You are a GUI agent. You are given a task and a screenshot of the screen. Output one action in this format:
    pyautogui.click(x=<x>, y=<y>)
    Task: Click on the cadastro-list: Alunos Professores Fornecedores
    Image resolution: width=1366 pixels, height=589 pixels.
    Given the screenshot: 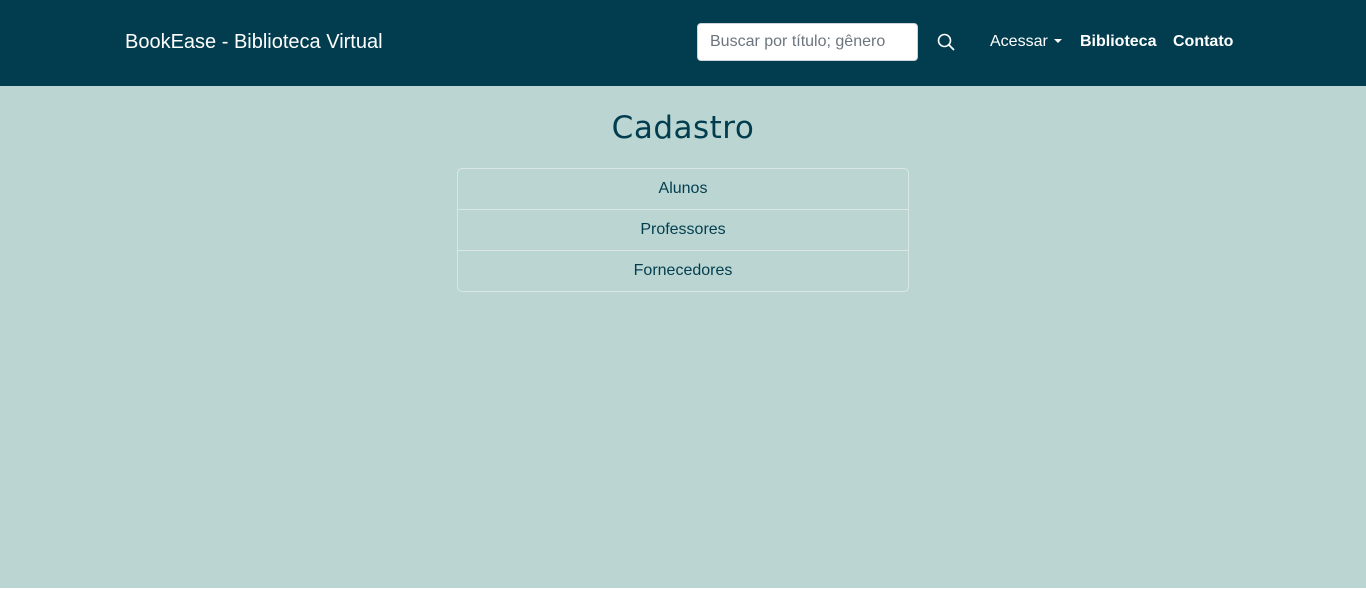 What is the action you would take?
    pyautogui.click(x=683, y=230)
    